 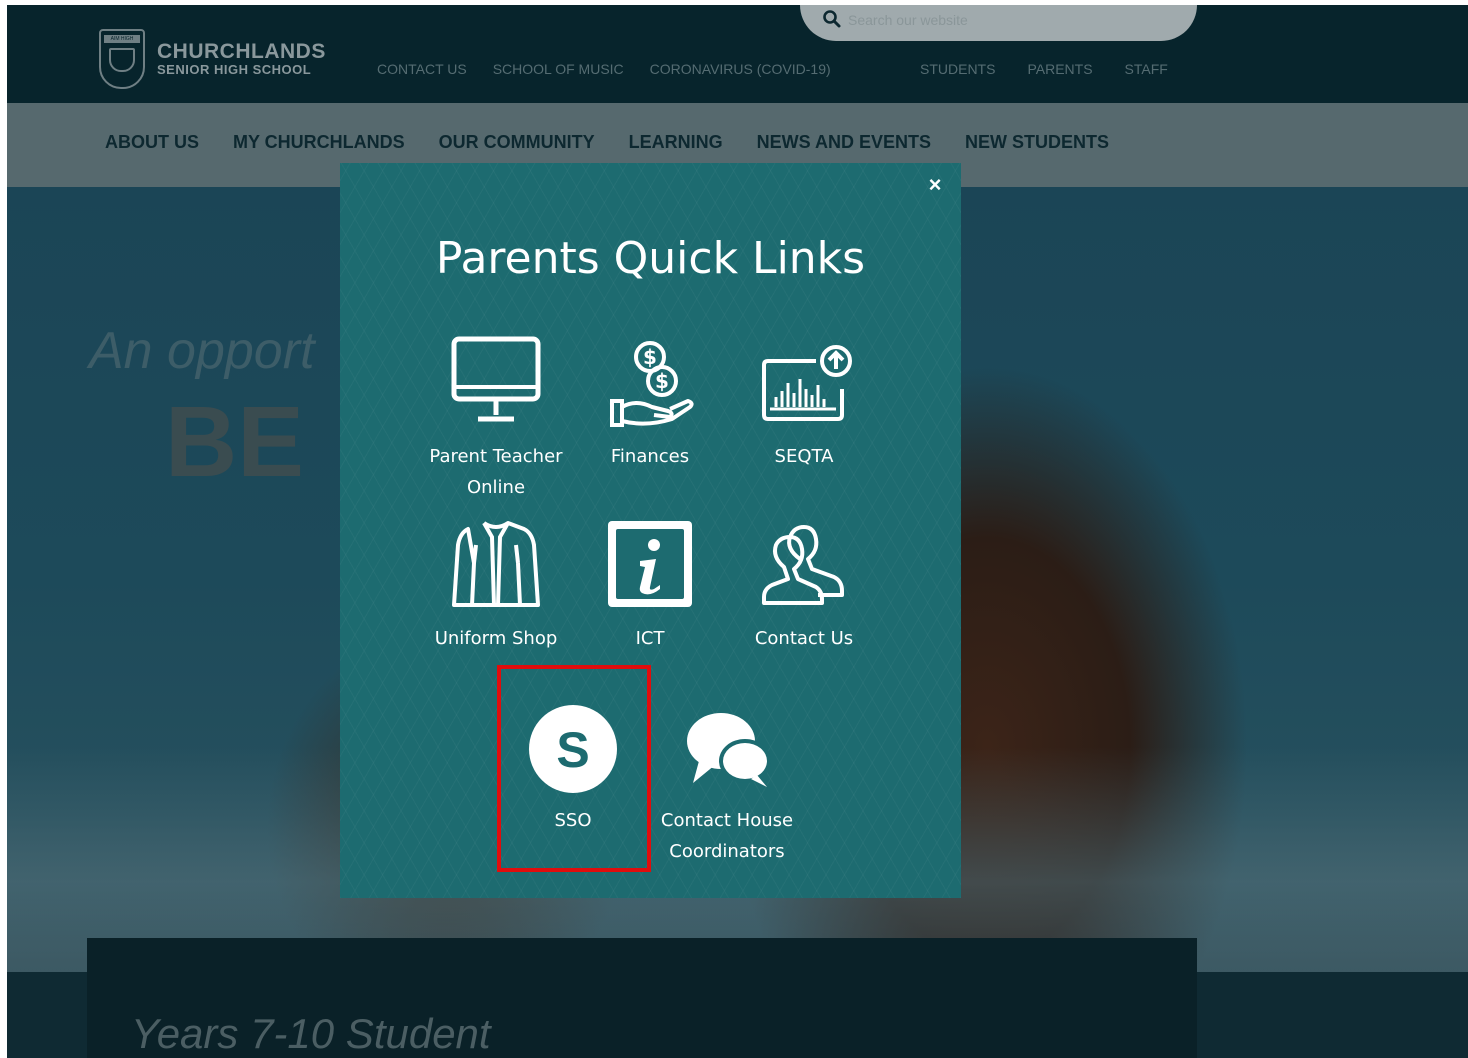 I want to click on link-coronavirus: CORONAVIRUS (COVID-19), so click(x=740, y=69).